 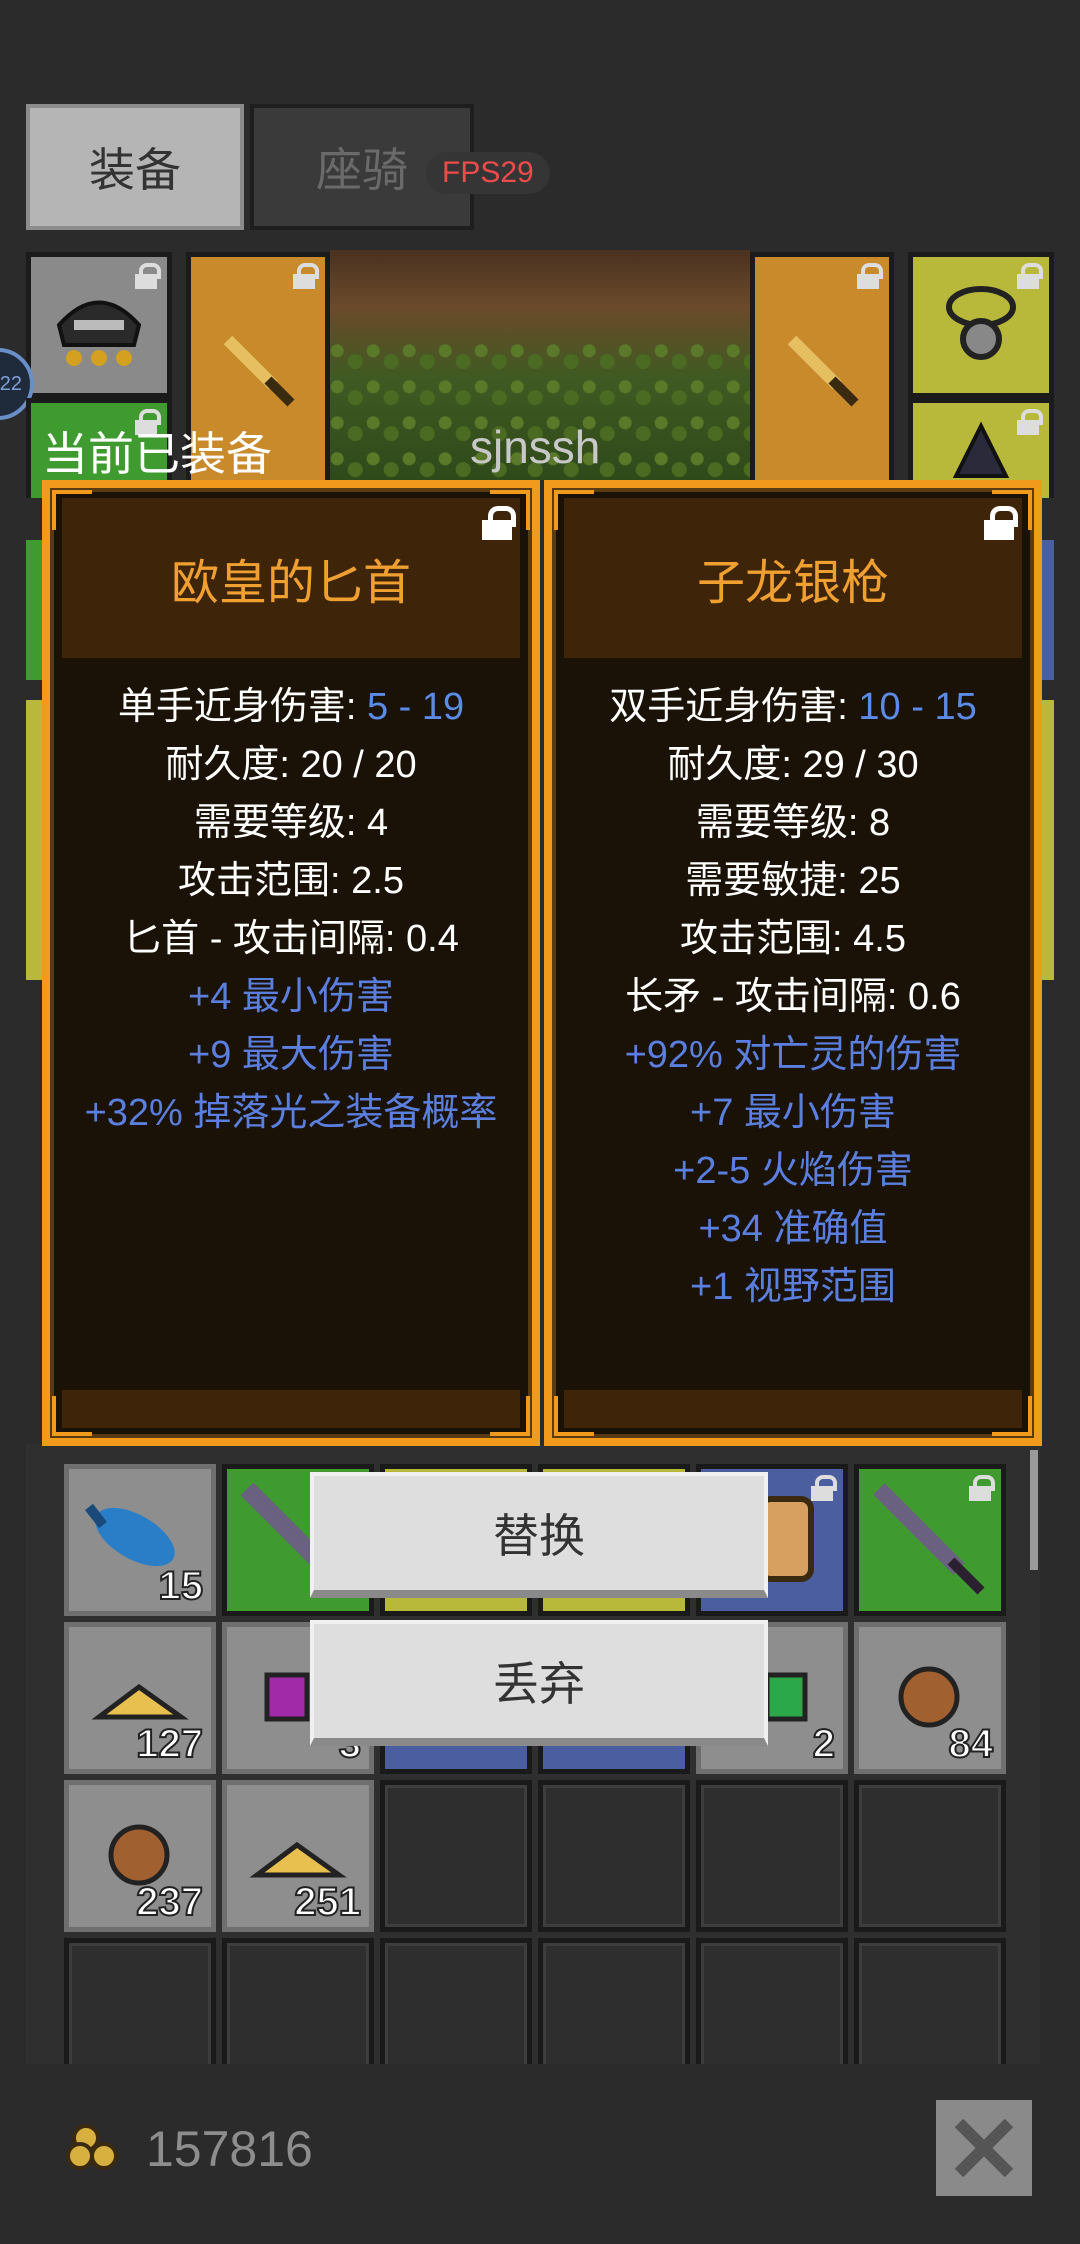 I want to click on stat-label: 双手近身伤害:, so click(x=734, y=707).